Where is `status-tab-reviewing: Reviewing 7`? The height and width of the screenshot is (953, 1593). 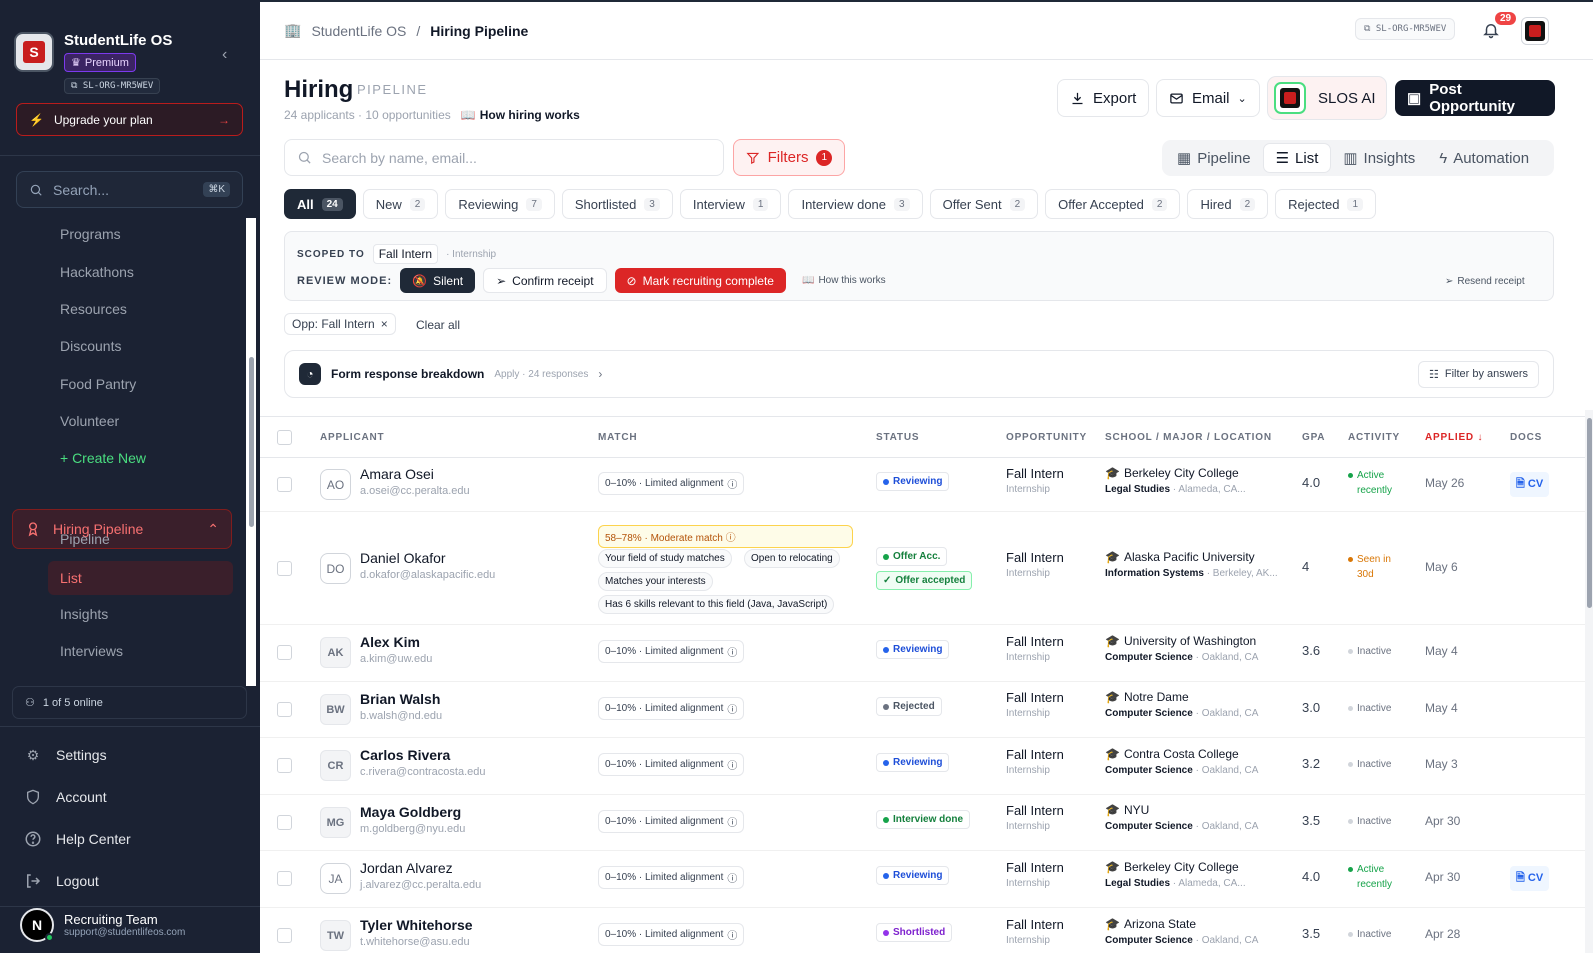
status-tab-reviewing: Reviewing 7 is located at coordinates (500, 204).